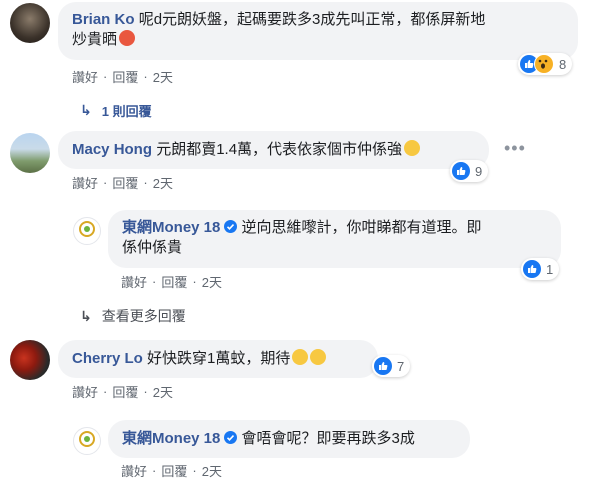 Image resolution: width=590 pixels, height=496 pixels. What do you see at coordinates (152, 247) in the screenshot?
I see `comment-text: 係仲係貴` at bounding box center [152, 247].